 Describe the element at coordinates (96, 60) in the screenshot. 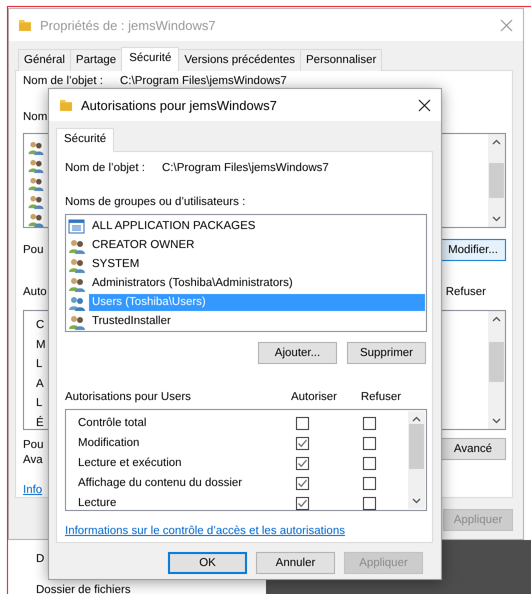

I see `tab: Partage` at that location.